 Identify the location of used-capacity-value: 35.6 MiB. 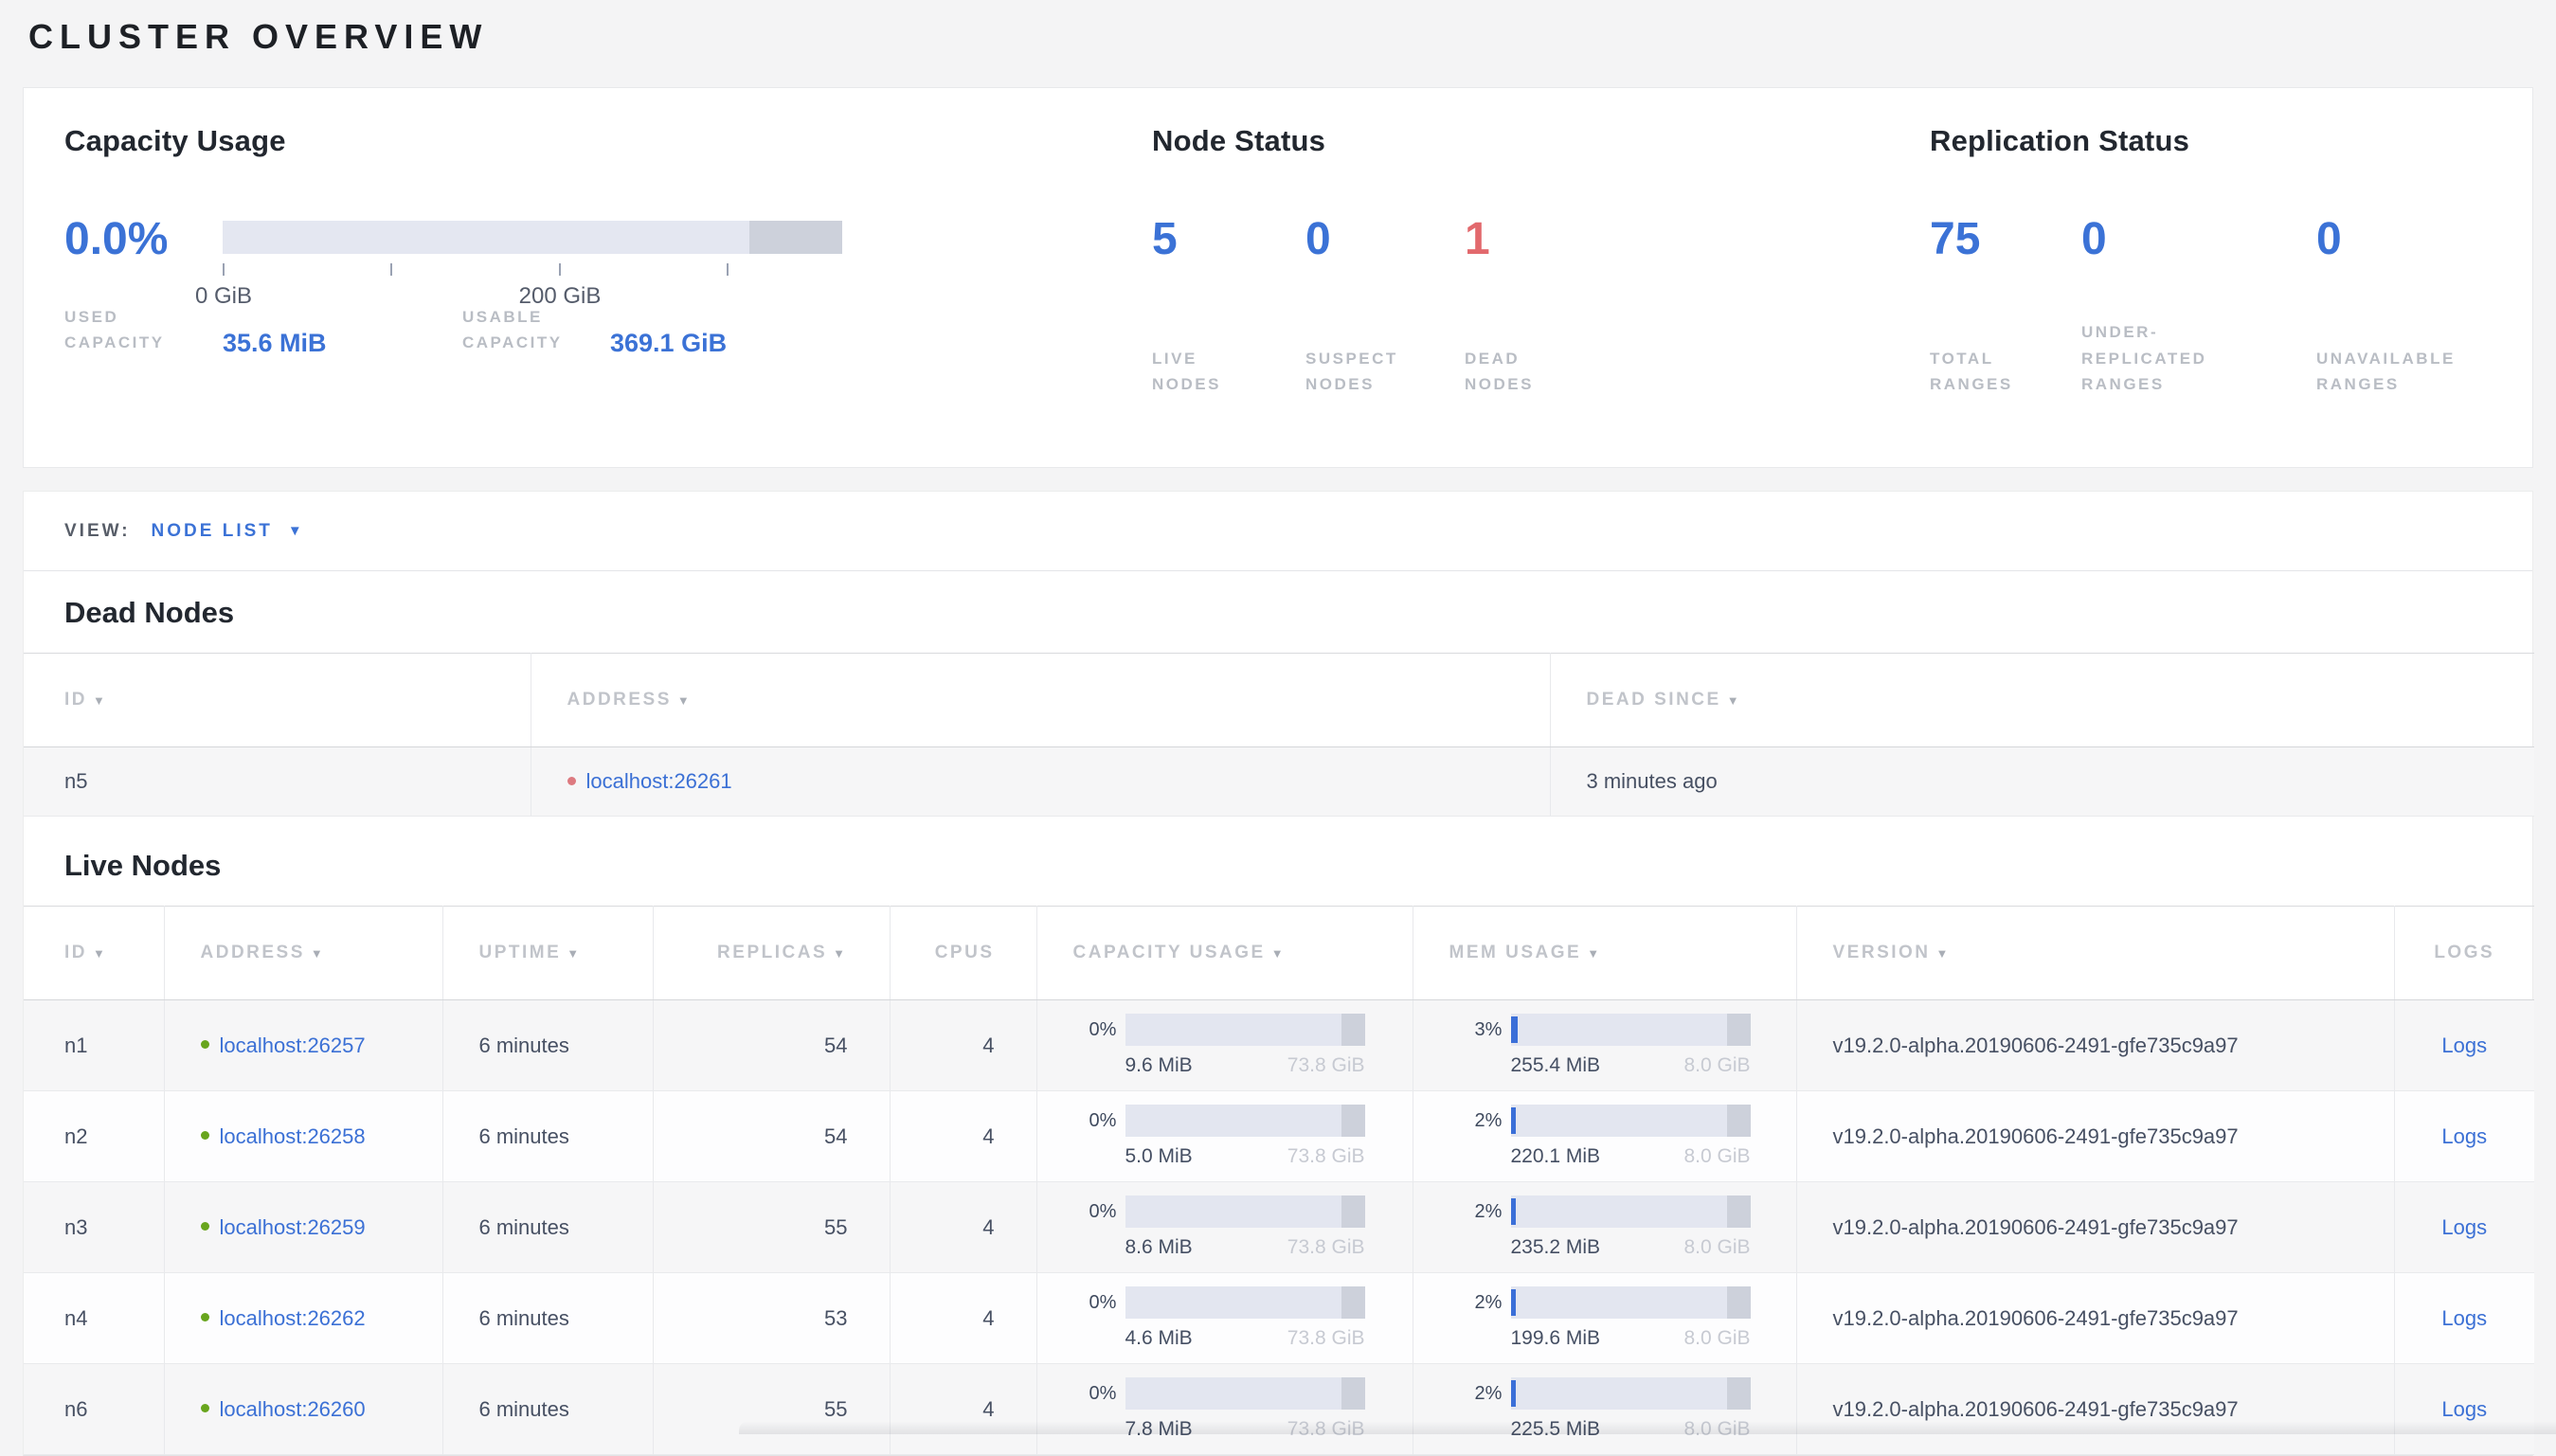
(275, 342).